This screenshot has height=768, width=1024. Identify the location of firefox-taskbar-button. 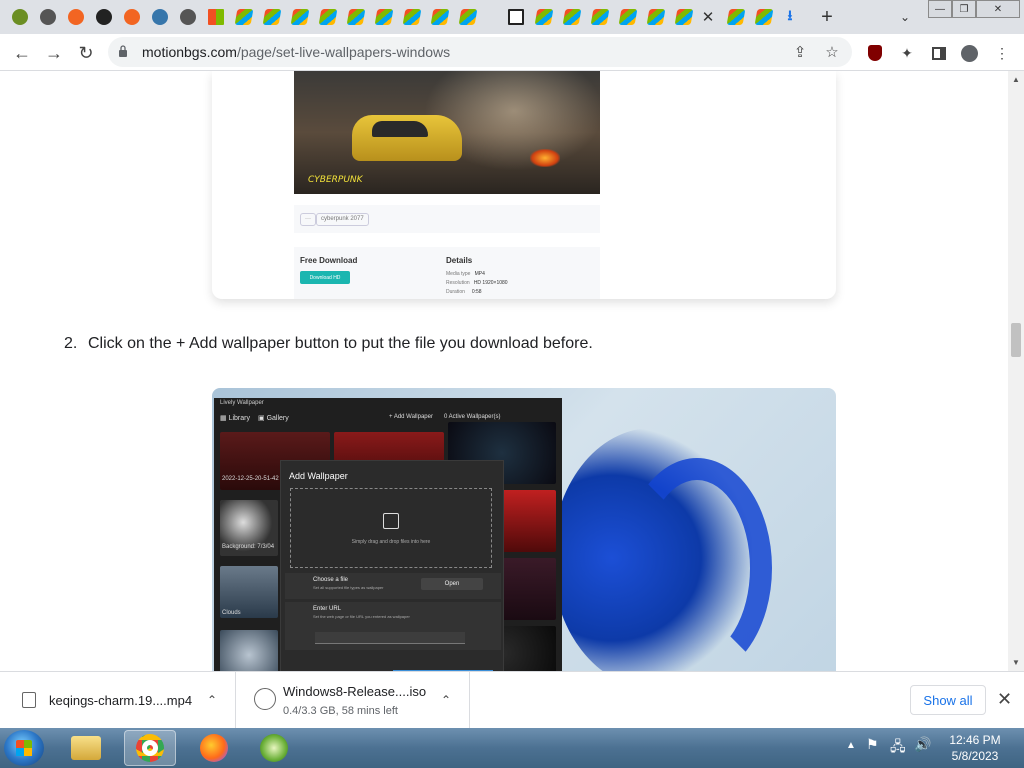
(214, 748).